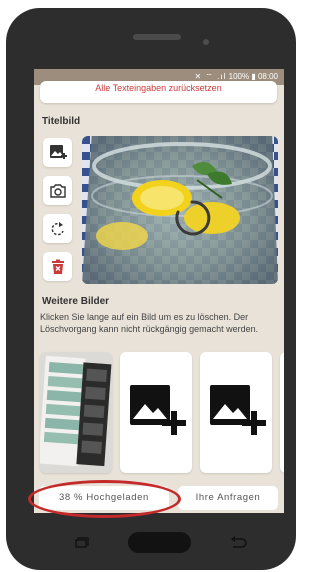 This screenshot has width=320, height=572. I want to click on clock: 08:00, so click(267, 76).